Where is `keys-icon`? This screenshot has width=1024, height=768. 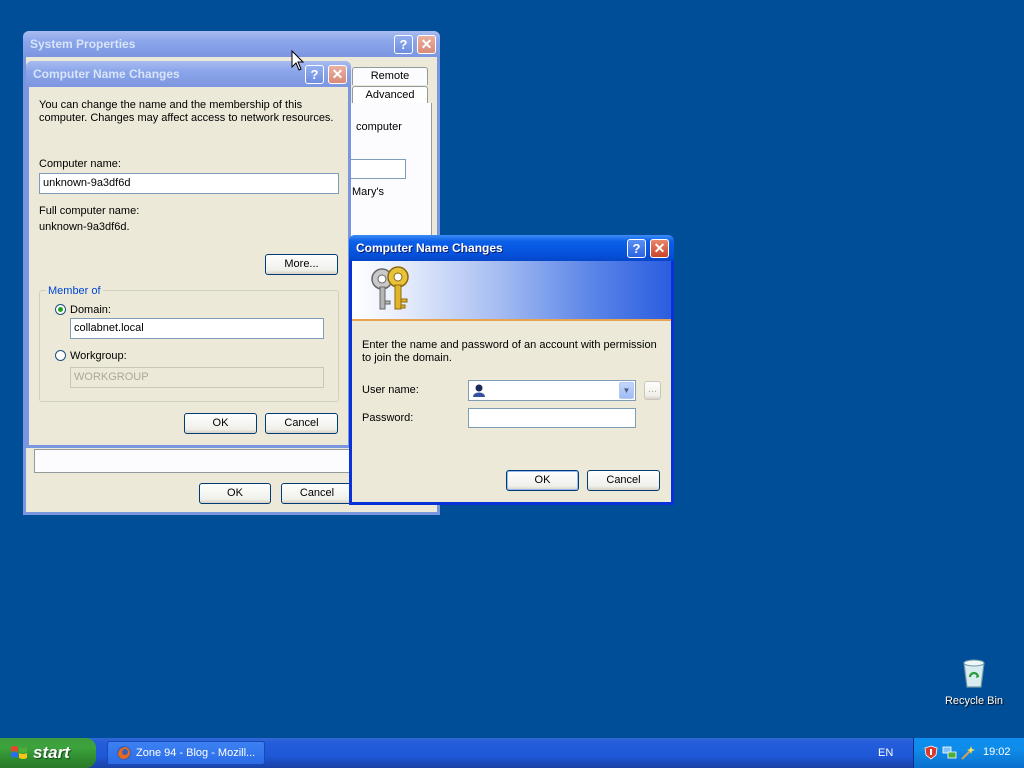
keys-icon is located at coordinates (390, 288).